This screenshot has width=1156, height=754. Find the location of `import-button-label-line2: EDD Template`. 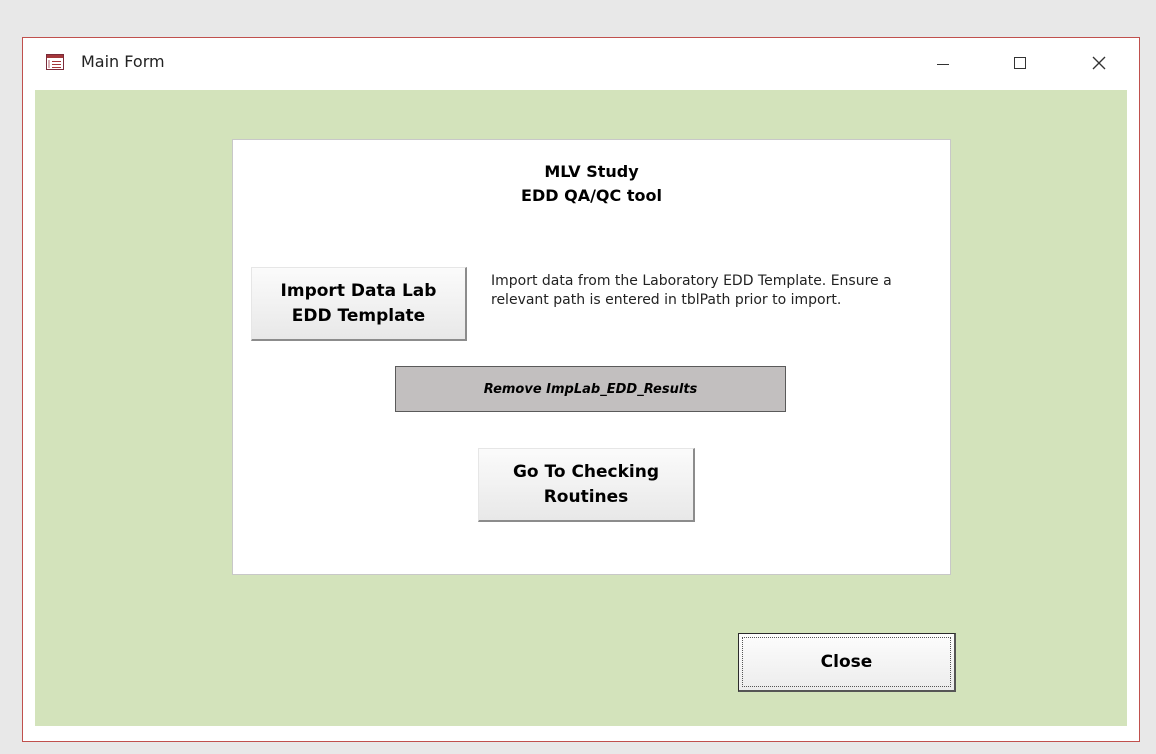

import-button-label-line2: EDD Template is located at coordinates (358, 315).